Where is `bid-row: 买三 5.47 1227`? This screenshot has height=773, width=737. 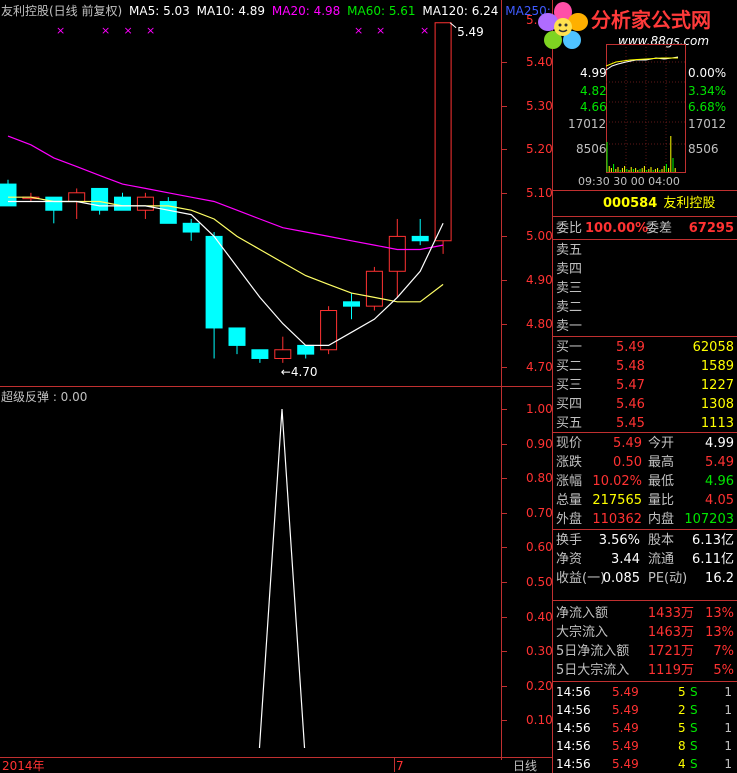 bid-row: 买三 5.47 1227 is located at coordinates (646, 385).